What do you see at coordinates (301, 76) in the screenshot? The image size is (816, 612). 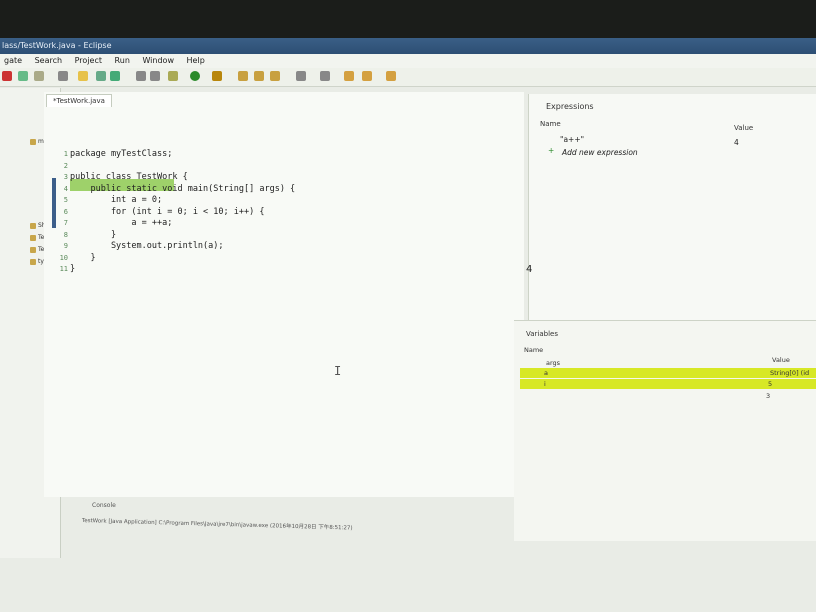 I see `build-icon` at bounding box center [301, 76].